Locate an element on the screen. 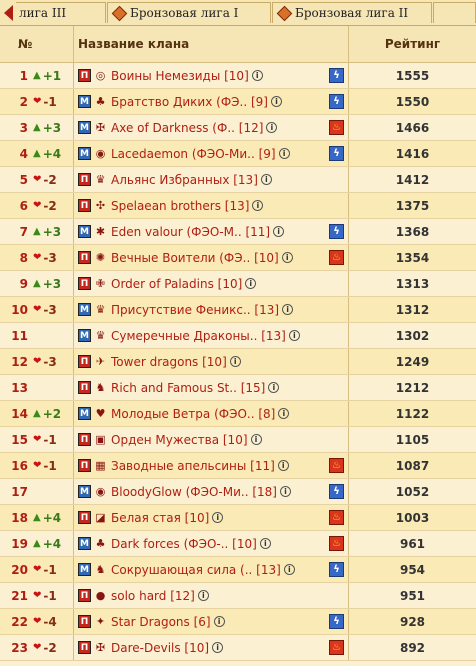  clan-name-link: Rich and Famous St.. [15] is located at coordinates (188, 388).